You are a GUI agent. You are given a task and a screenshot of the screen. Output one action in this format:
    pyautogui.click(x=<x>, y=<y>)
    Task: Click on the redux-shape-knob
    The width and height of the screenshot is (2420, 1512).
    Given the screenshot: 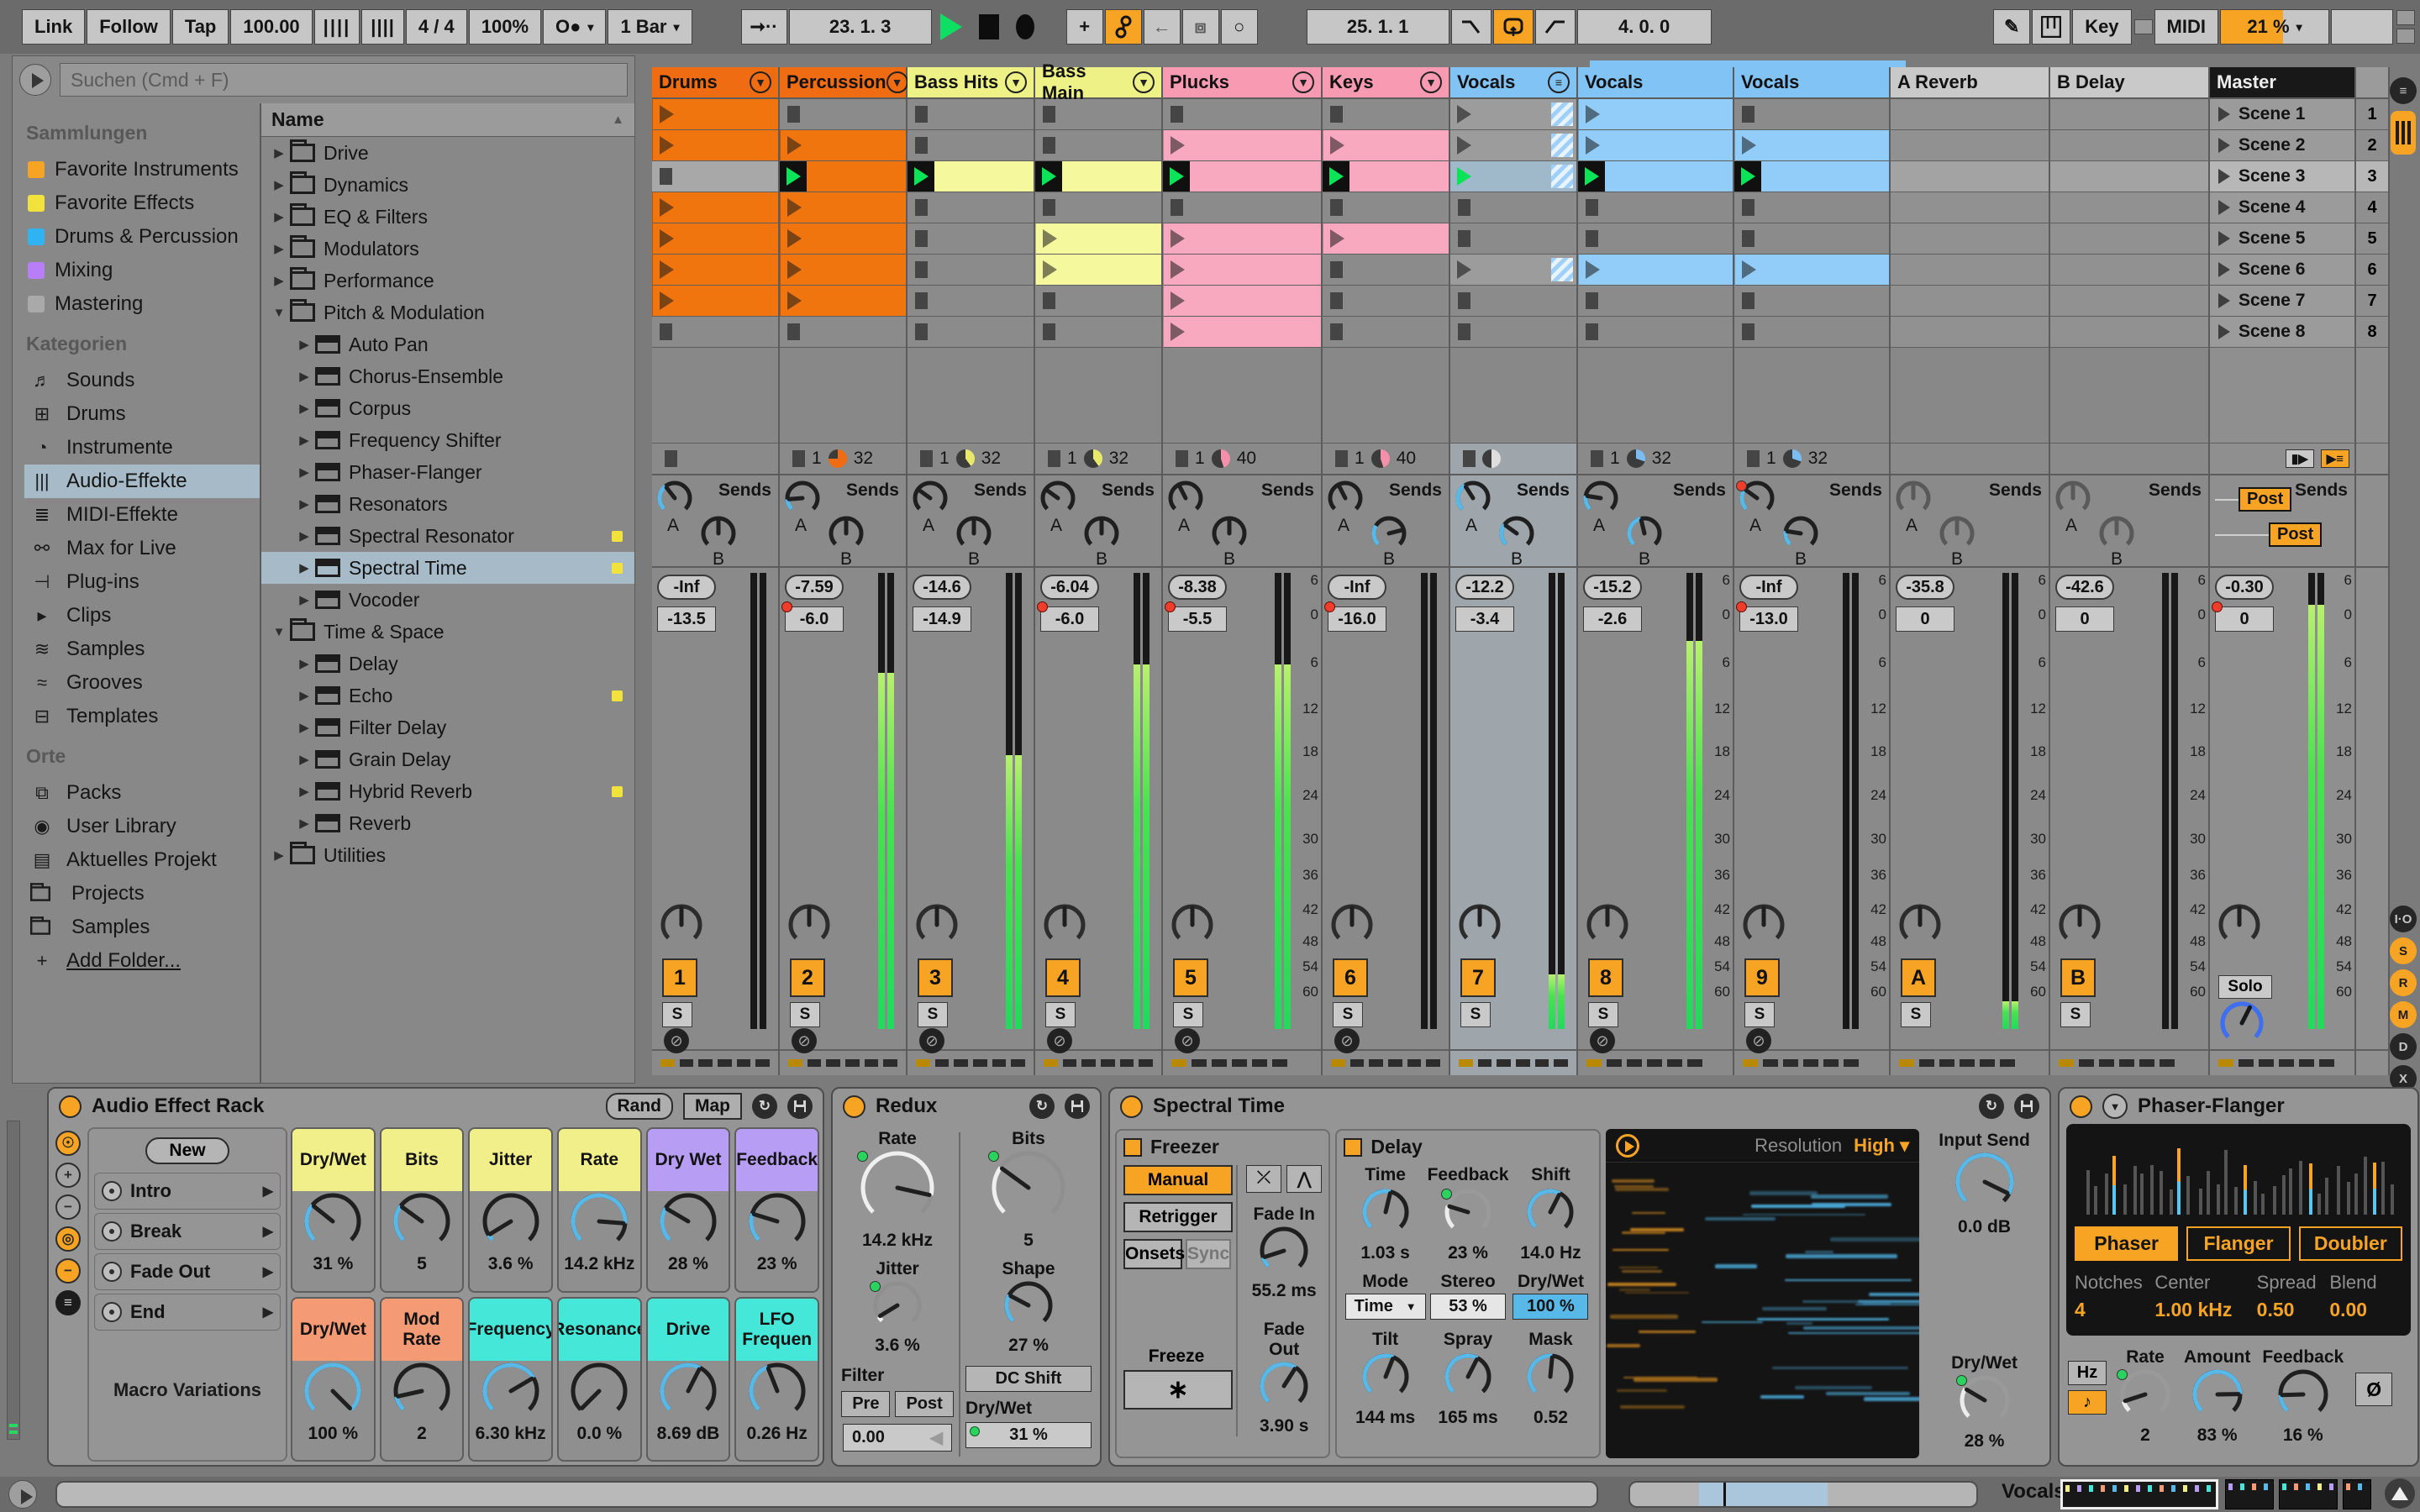 What is the action you would take?
    pyautogui.click(x=1028, y=1307)
    